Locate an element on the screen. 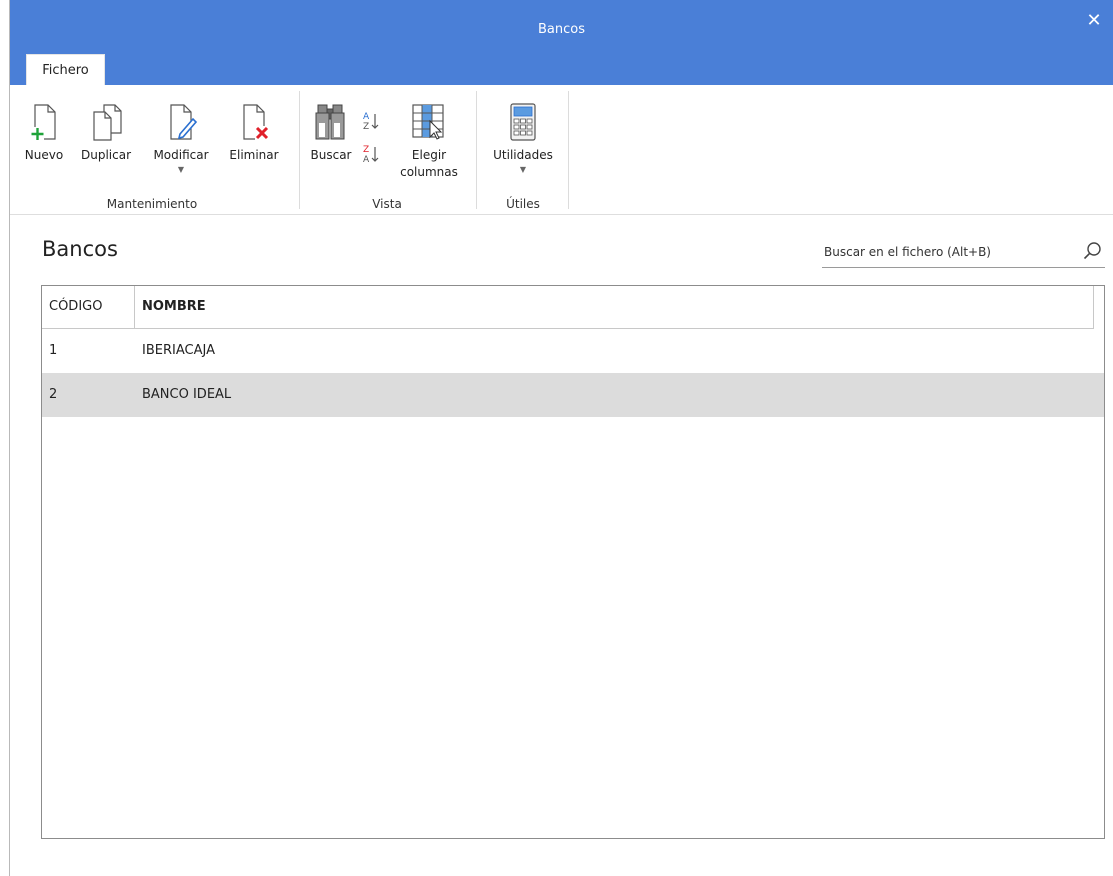  buscar-button: Buscar is located at coordinates (331, 141).